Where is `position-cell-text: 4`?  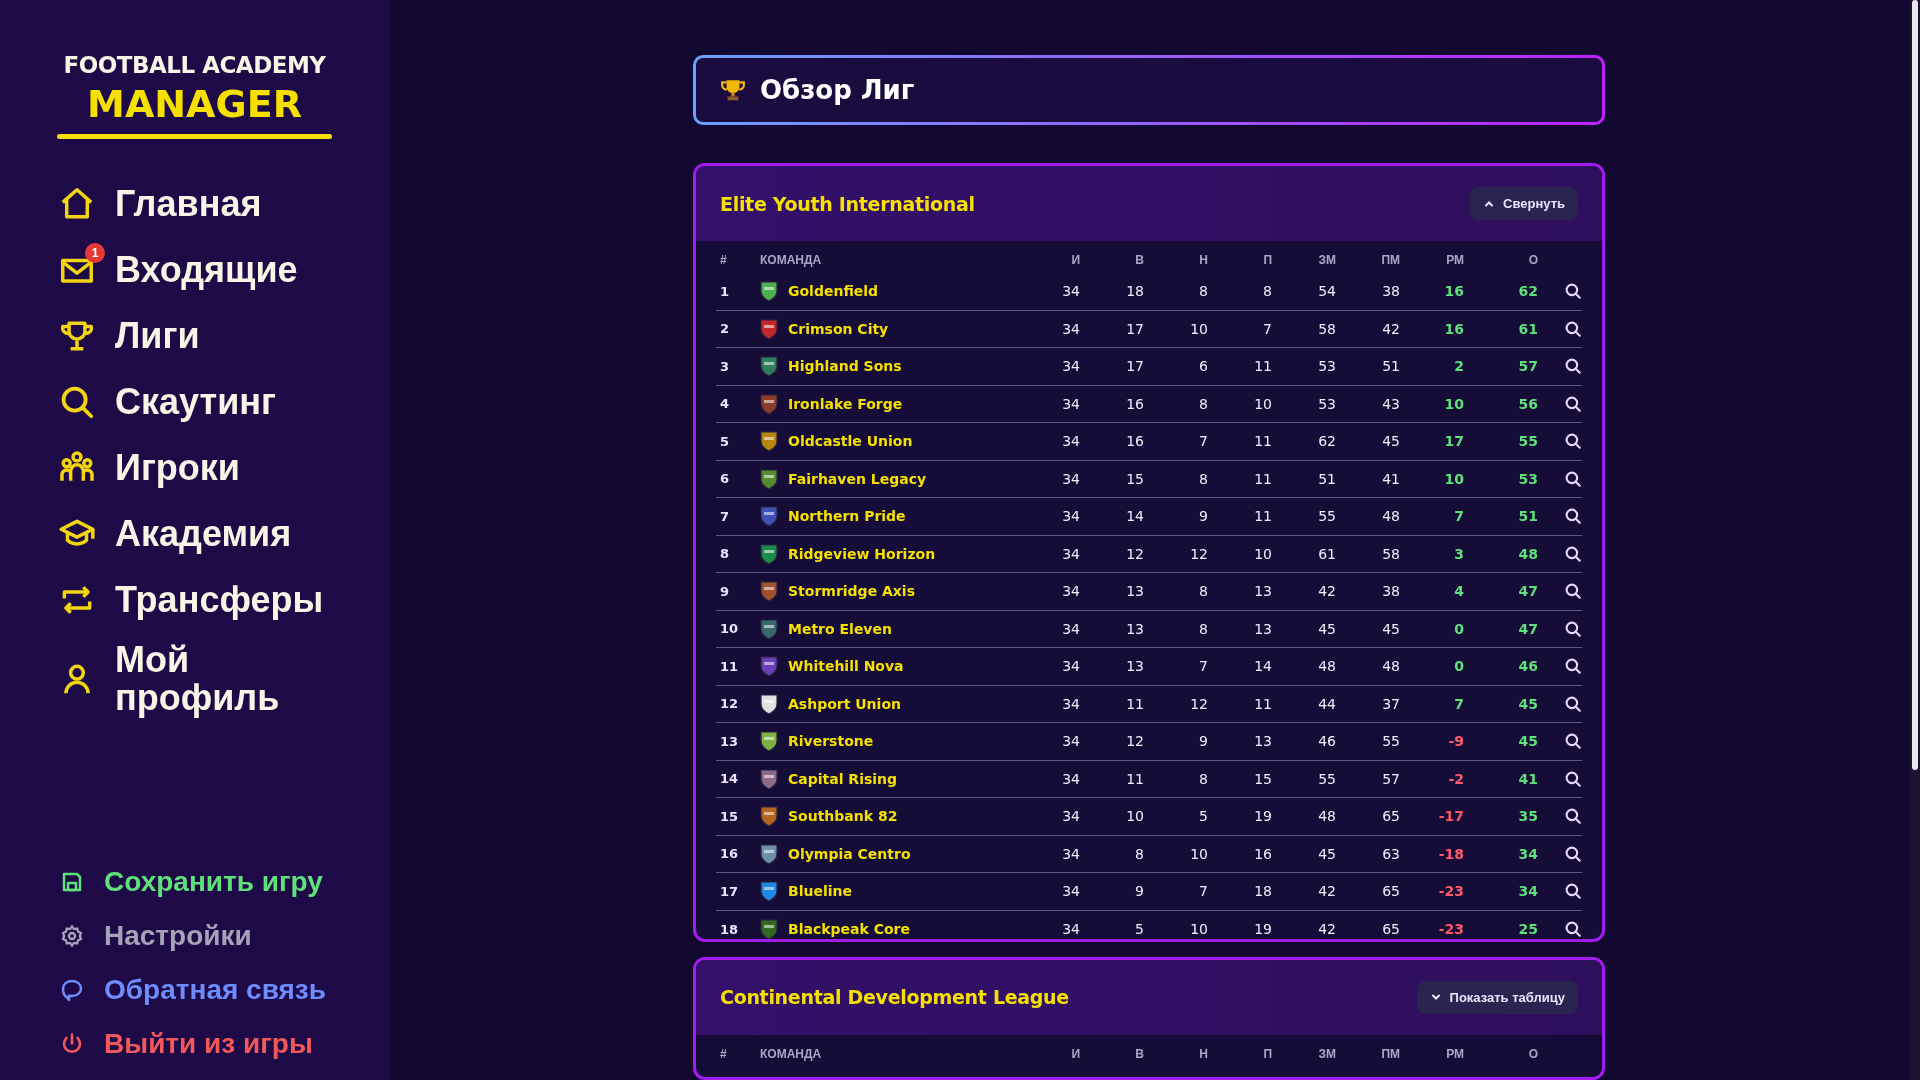 position-cell-text: 4 is located at coordinates (725, 404).